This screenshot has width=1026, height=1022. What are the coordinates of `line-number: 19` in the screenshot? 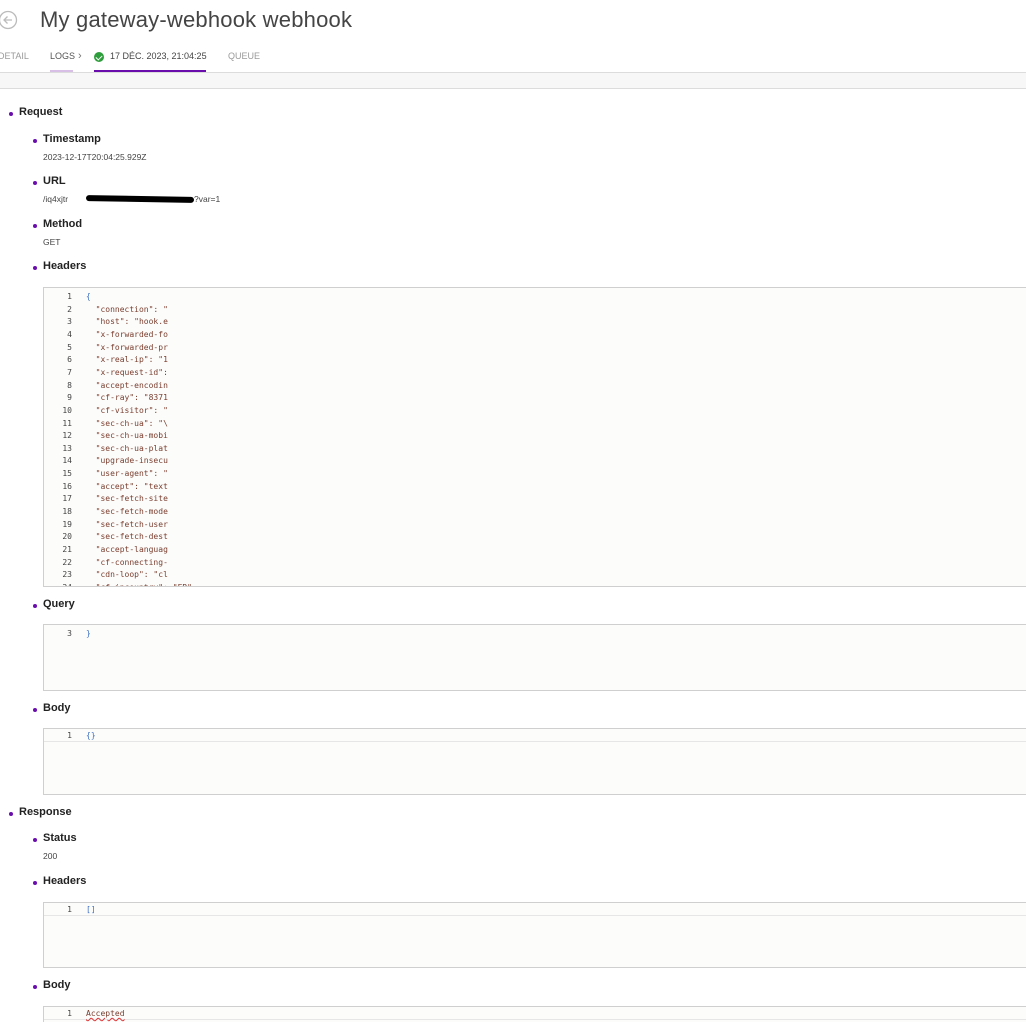 It's located at (67, 524).